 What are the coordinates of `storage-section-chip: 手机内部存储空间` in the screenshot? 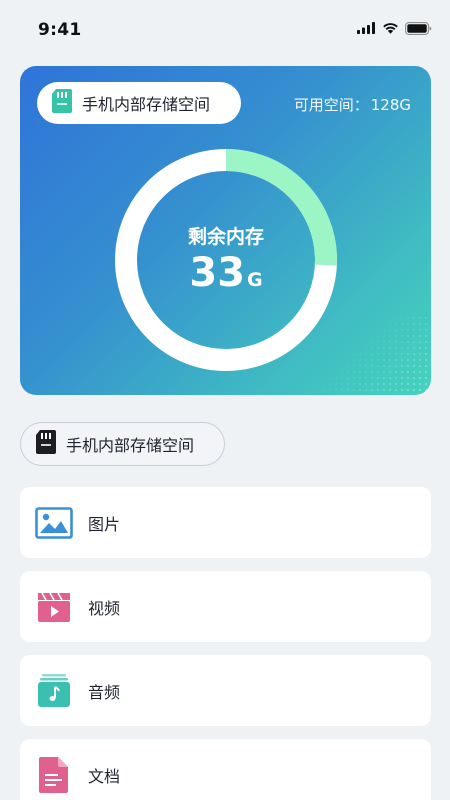 It's located at (122, 444).